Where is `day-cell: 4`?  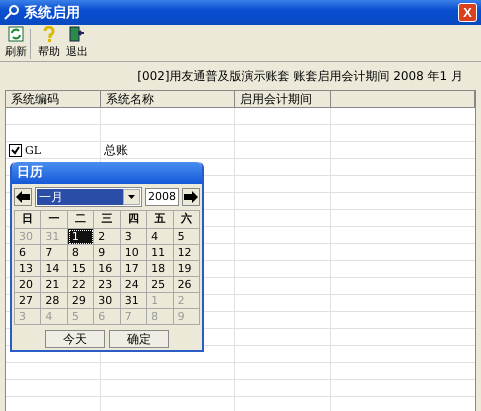 day-cell: 4 is located at coordinates (160, 237).